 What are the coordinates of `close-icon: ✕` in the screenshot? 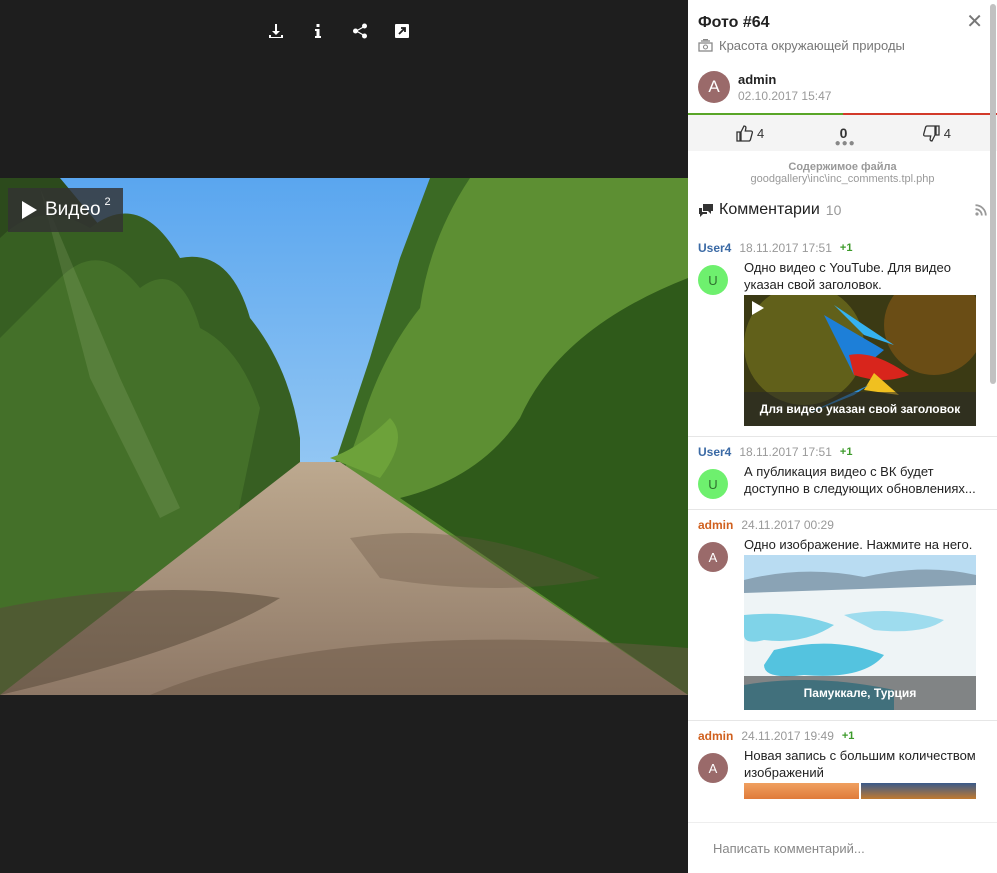 It's located at (974, 22).